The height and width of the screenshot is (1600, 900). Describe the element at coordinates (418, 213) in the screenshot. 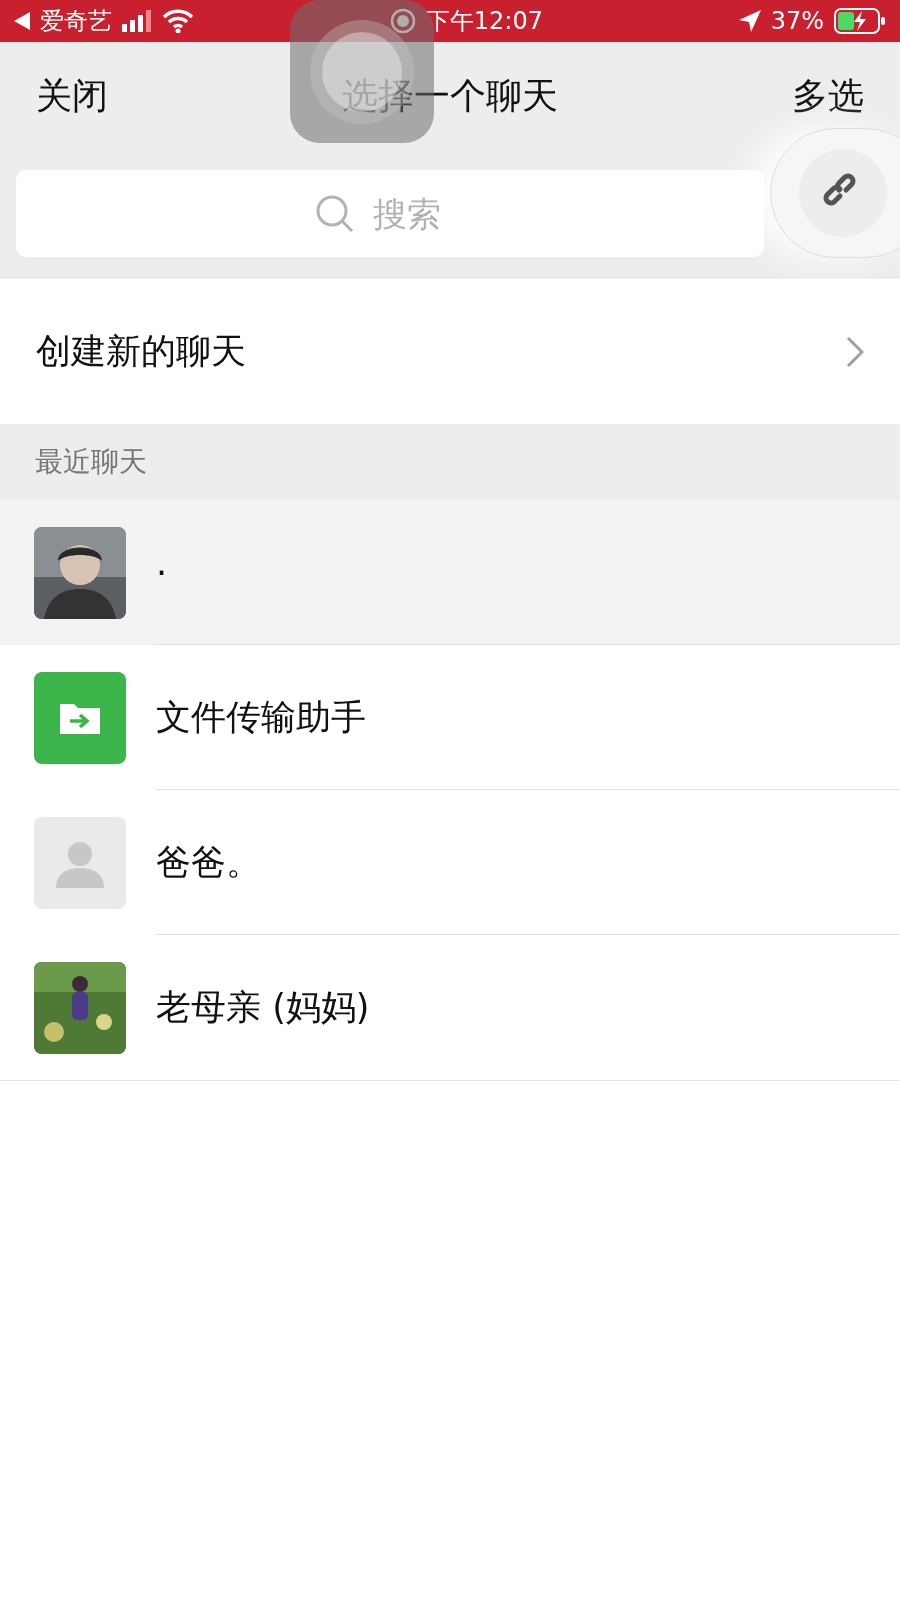

I see `search-input: 搜索` at that location.